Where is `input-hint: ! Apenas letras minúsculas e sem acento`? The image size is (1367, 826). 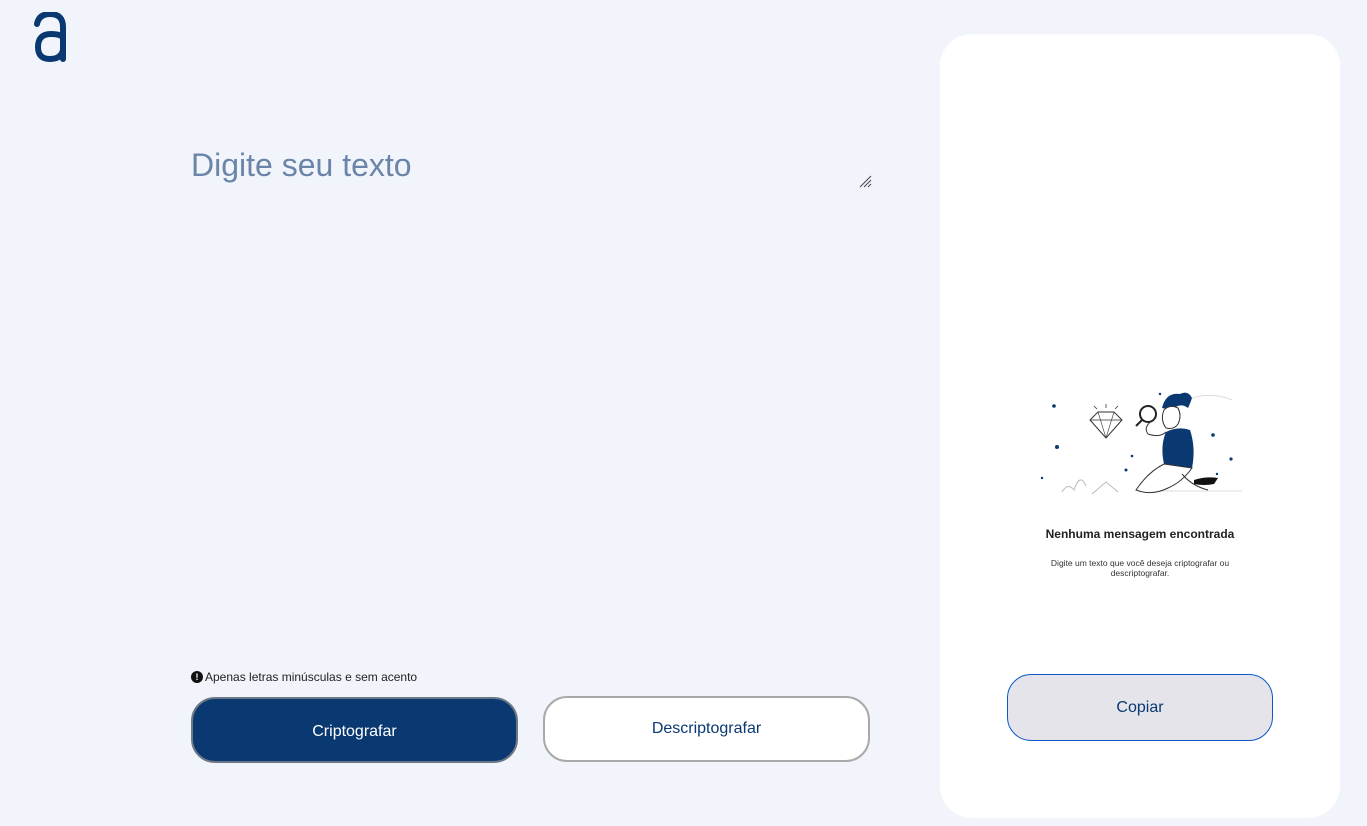 input-hint: ! Apenas letras minúsculas e sem acento is located at coordinates (304, 677).